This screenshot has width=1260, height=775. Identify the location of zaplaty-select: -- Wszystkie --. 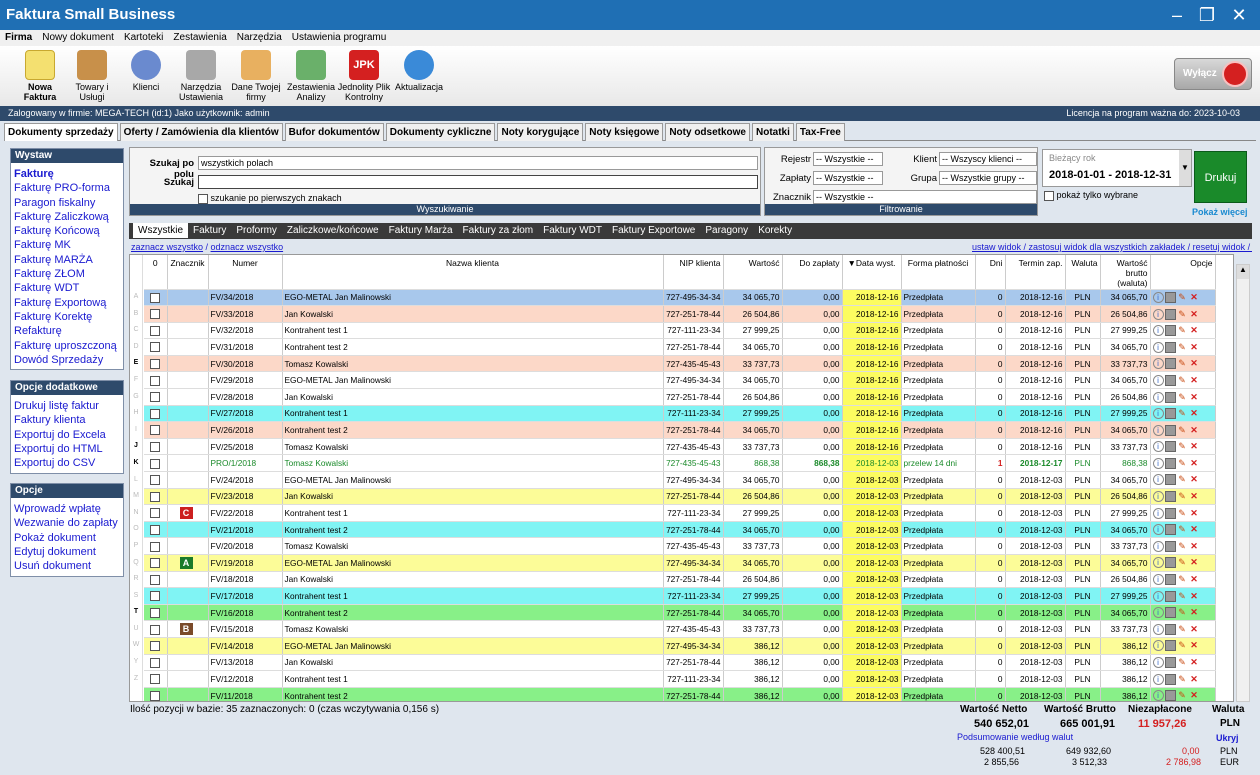
(848, 178).